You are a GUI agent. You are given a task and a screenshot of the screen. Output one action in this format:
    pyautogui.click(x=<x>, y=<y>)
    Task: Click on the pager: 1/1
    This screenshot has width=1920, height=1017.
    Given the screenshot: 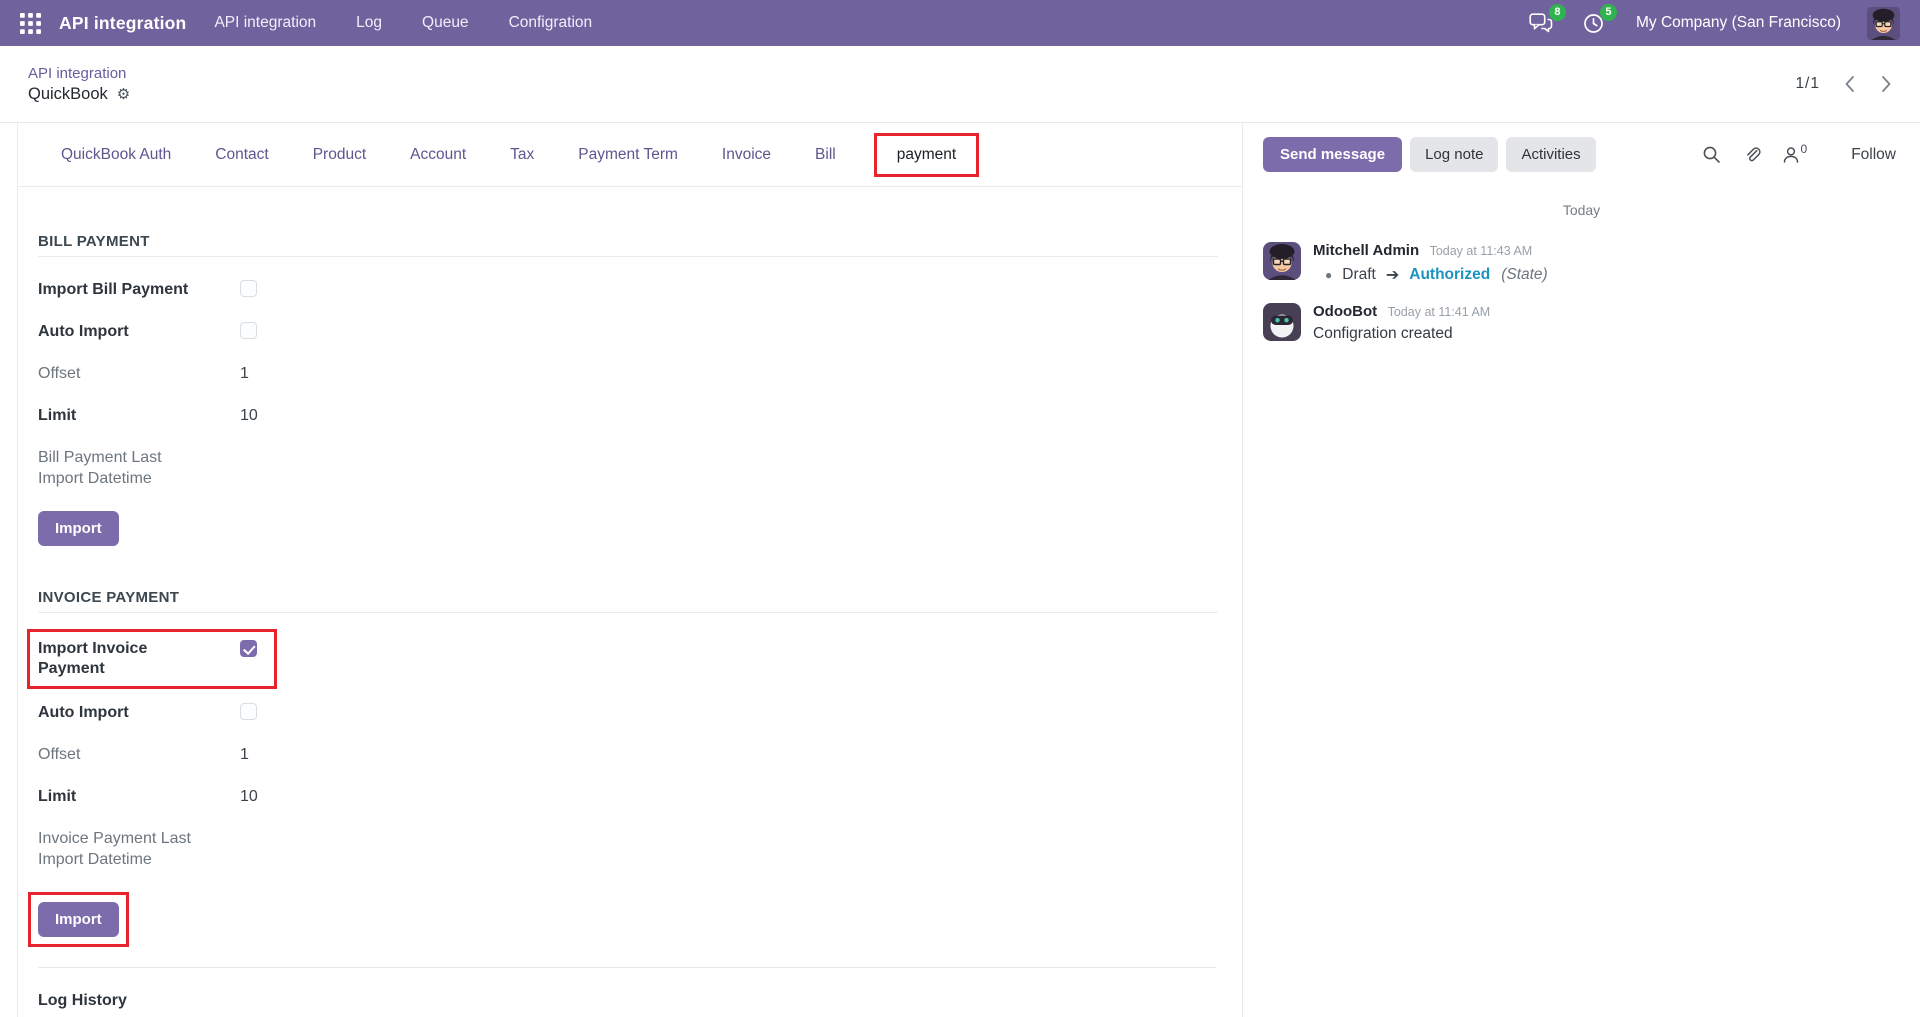 What is the action you would take?
    pyautogui.click(x=1844, y=84)
    